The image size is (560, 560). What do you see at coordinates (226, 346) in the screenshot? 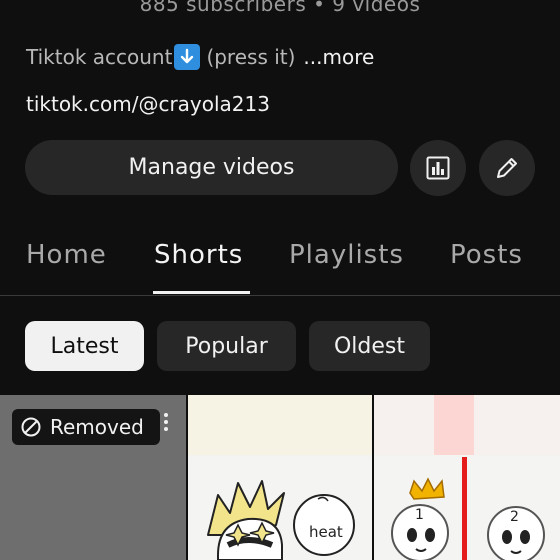
I see `filter-chip-popular: Popular` at bounding box center [226, 346].